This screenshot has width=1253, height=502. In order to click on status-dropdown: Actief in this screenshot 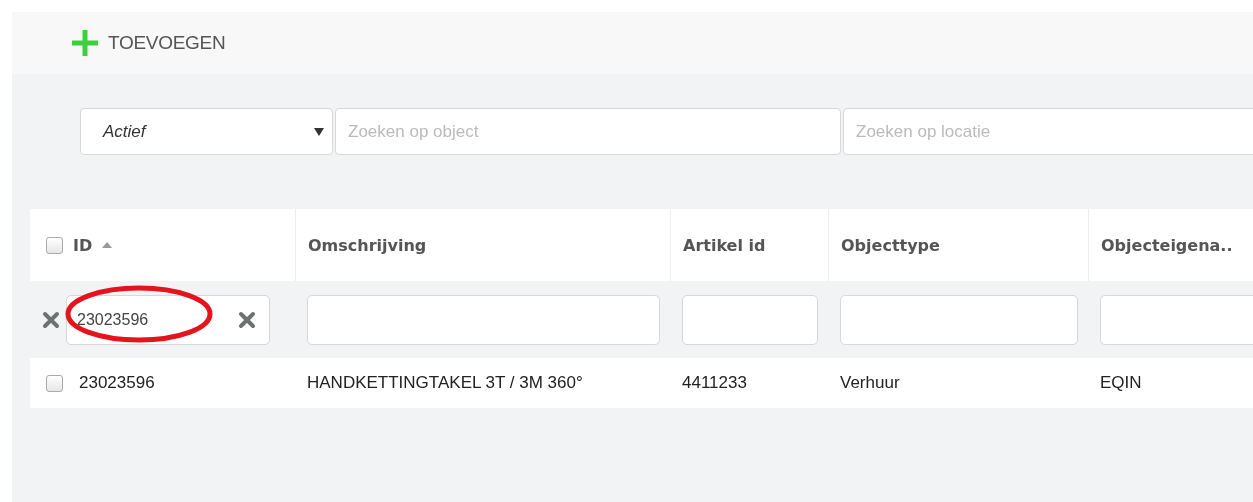, I will do `click(206, 131)`.